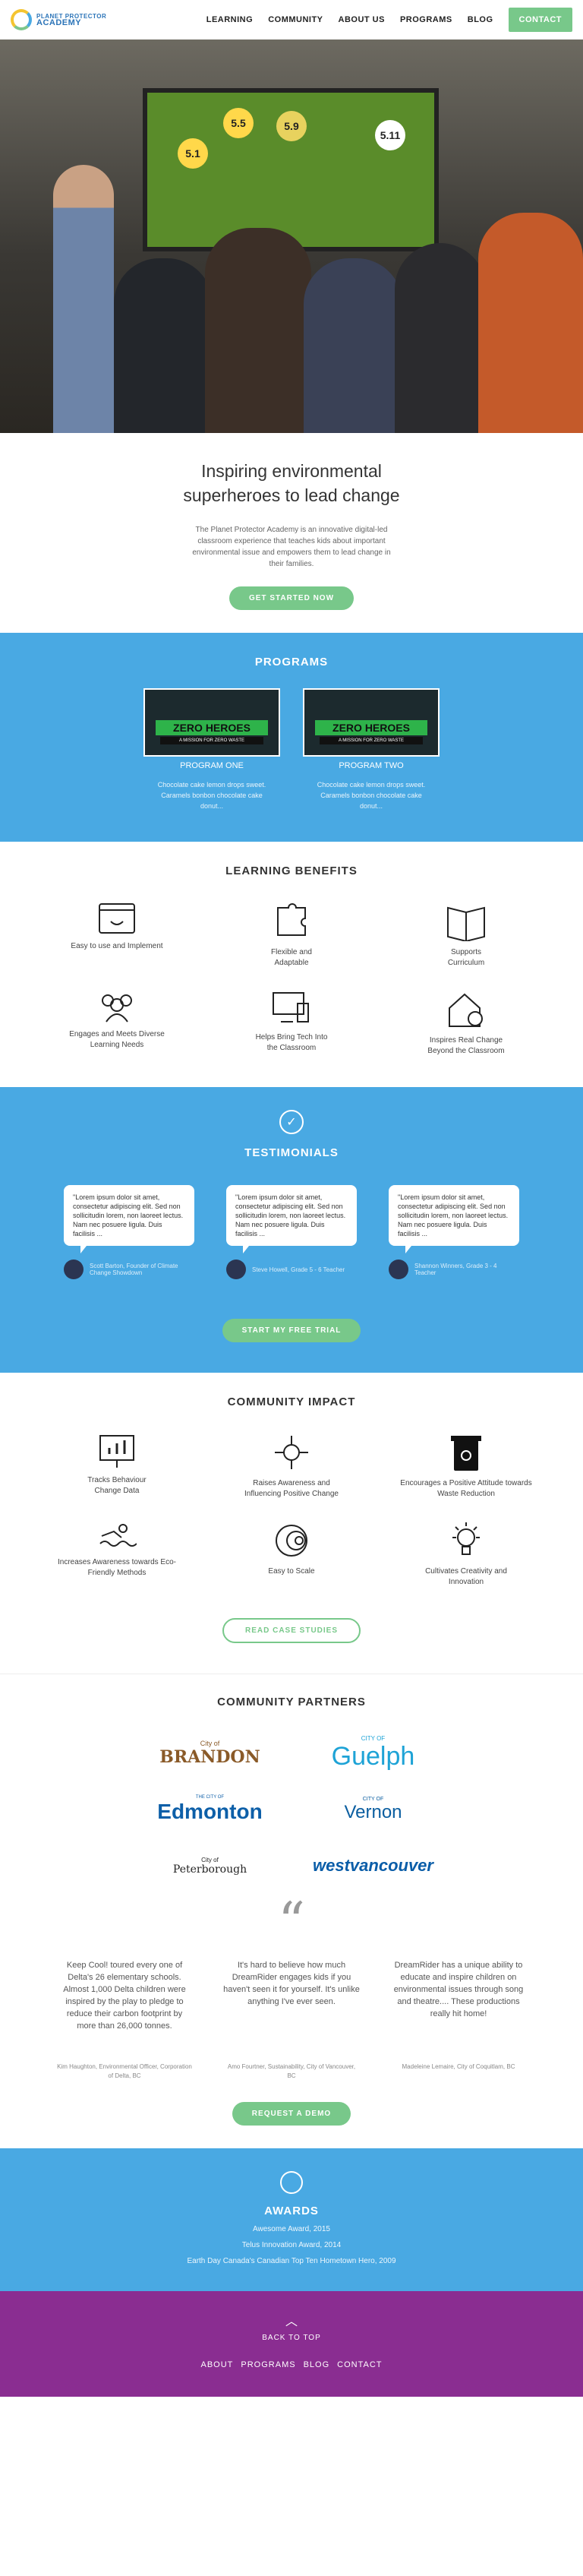 Image resolution: width=583 pixels, height=2576 pixels. Describe the element at coordinates (372, 765) in the screenshot. I see `program-name: PROGRAM TWO` at that location.